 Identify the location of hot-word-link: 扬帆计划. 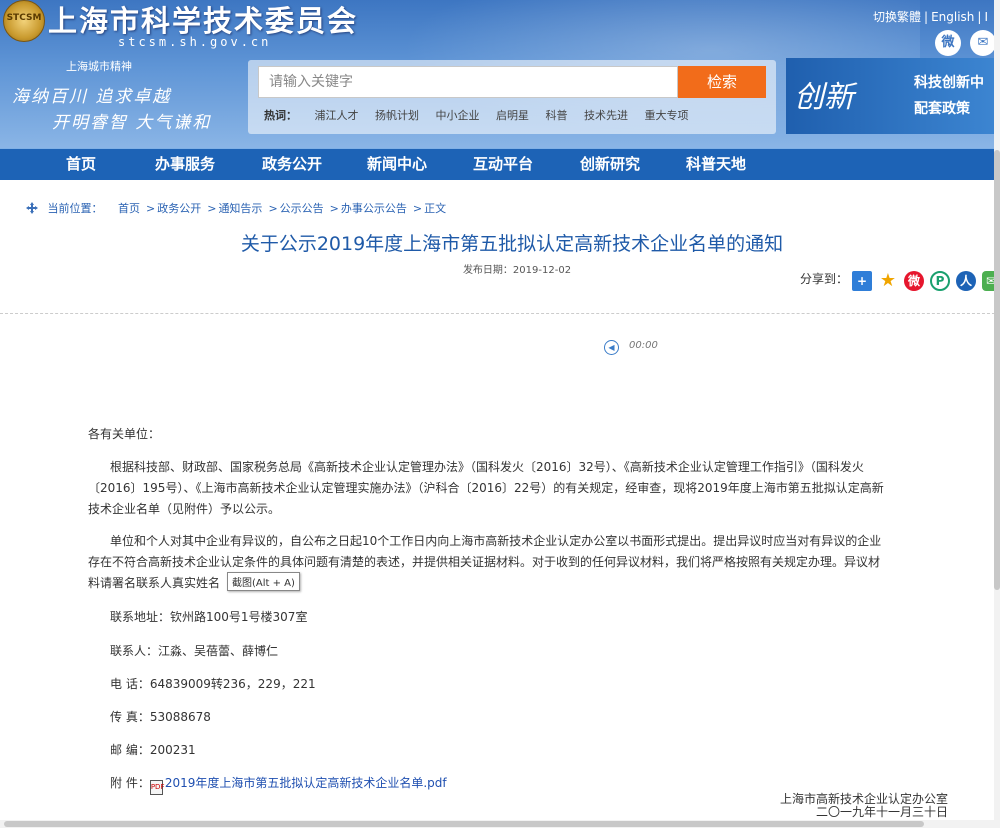
(397, 115).